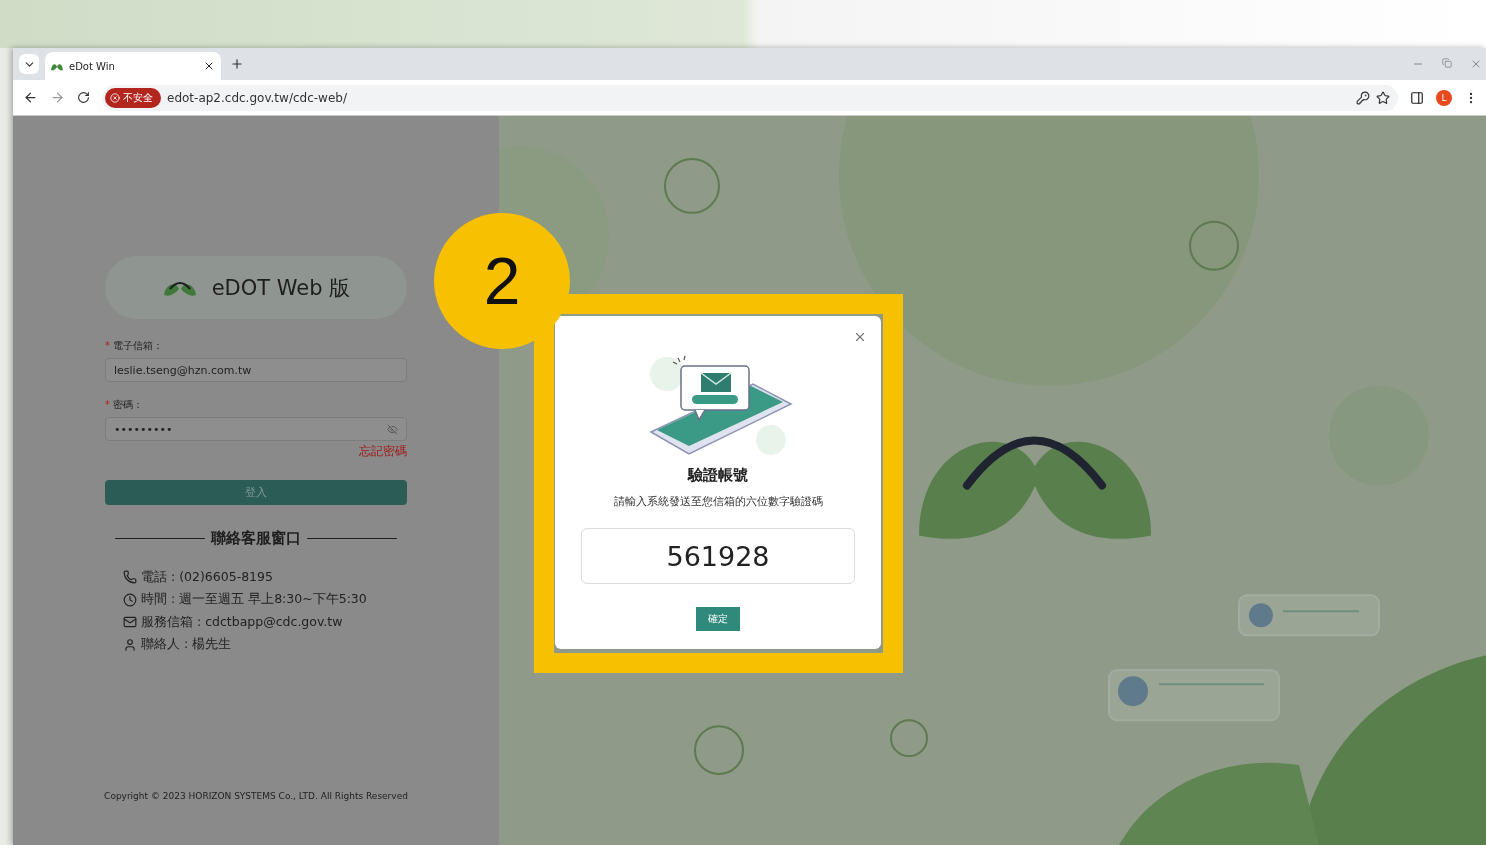 This screenshot has width=1486, height=845. What do you see at coordinates (130, 577) in the screenshot?
I see `phone-icon` at bounding box center [130, 577].